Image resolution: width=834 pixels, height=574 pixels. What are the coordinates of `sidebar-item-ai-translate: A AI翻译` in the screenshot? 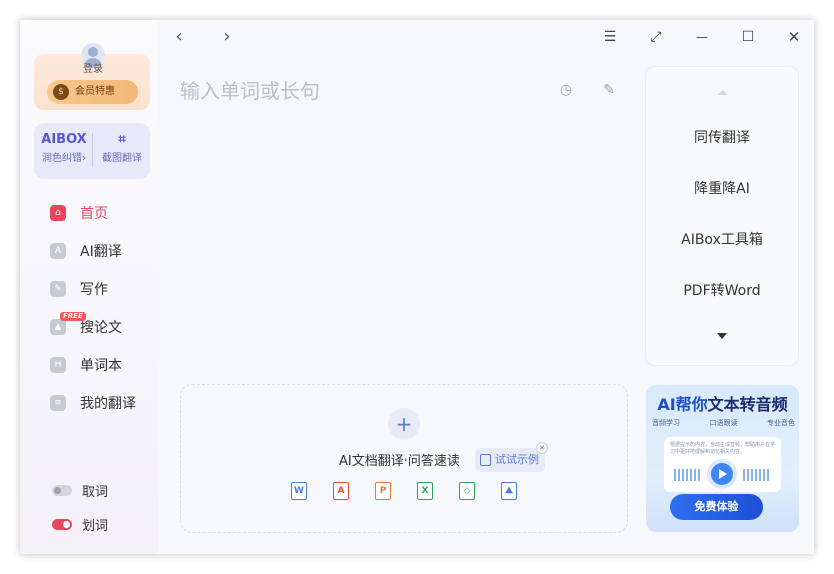 It's located at (100, 251).